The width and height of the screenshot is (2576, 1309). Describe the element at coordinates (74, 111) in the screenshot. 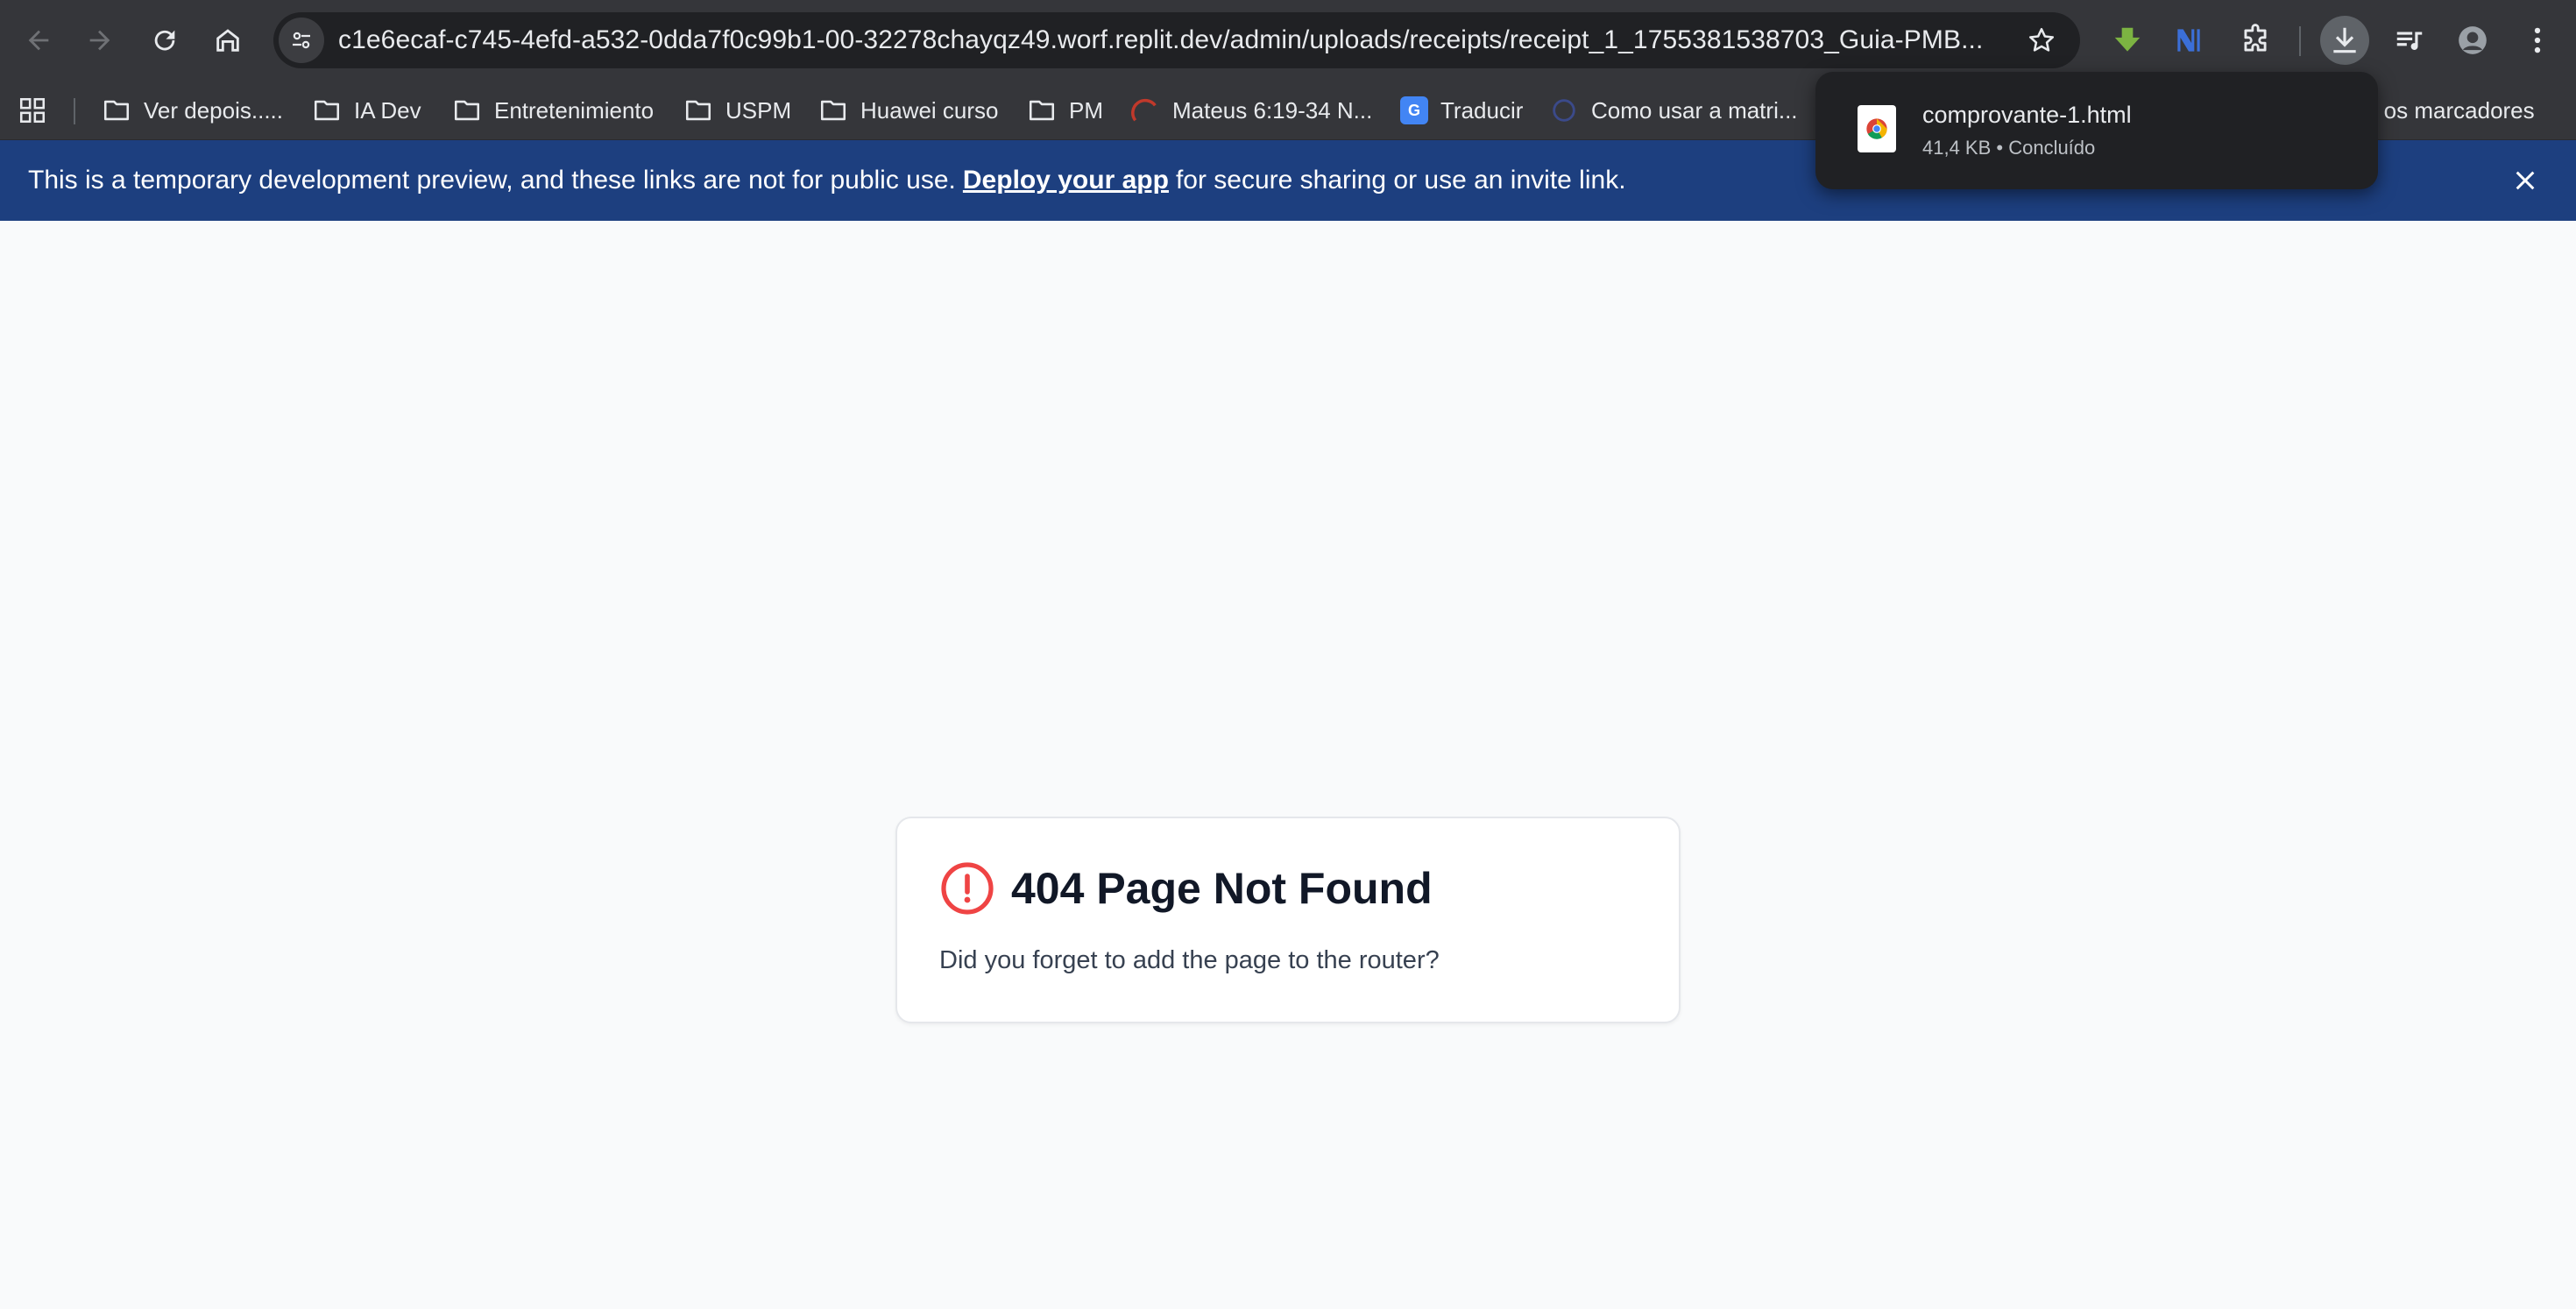

I see `bookmarks-separator` at that location.